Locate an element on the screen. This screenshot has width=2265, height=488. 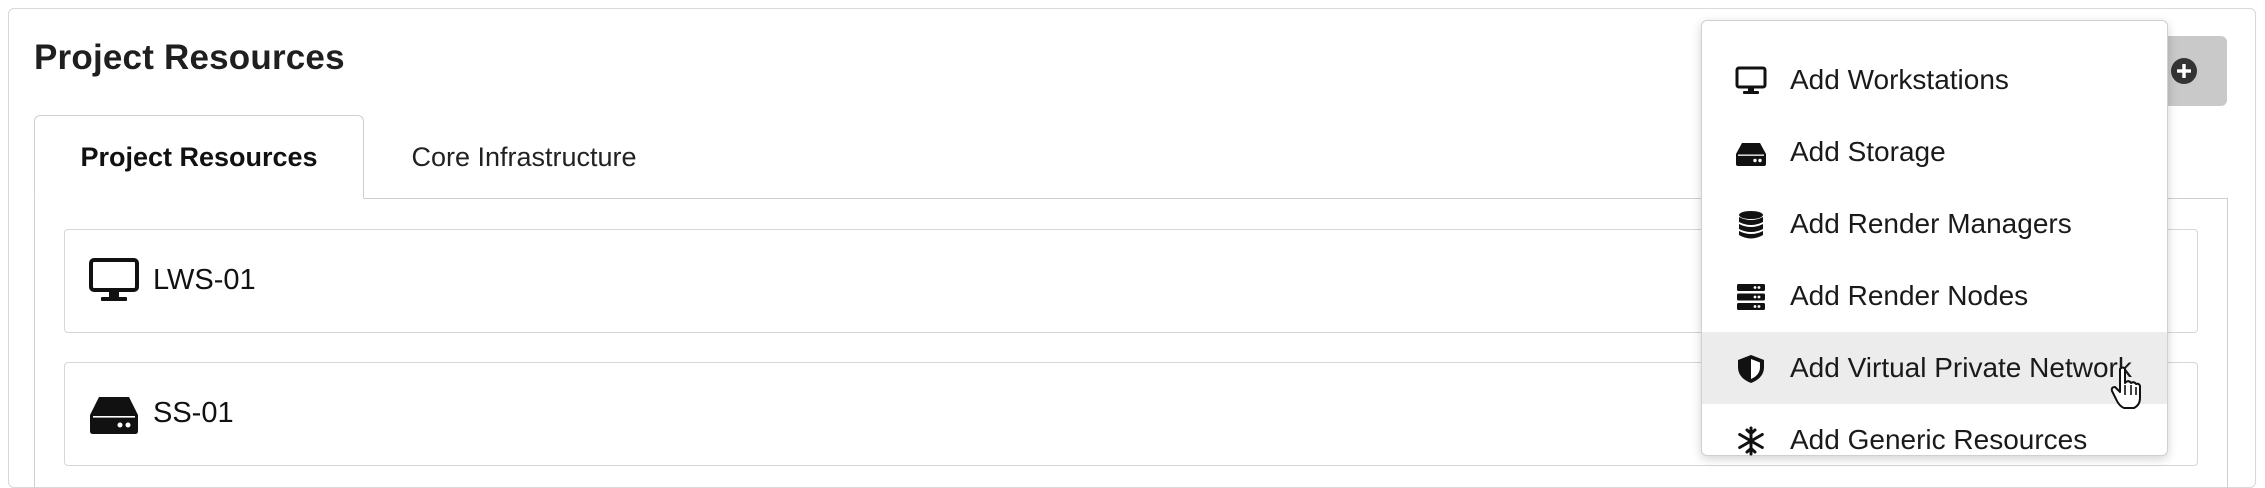
plus-circle-icon is located at coordinates (2184, 71).